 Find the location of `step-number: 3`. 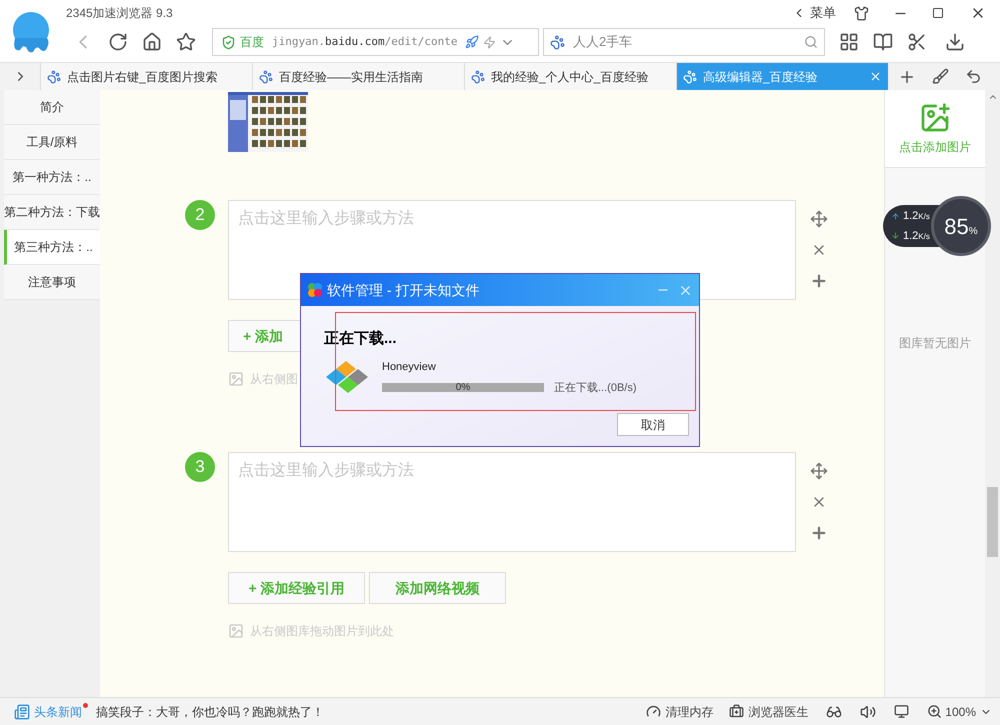

step-number: 3 is located at coordinates (200, 467).